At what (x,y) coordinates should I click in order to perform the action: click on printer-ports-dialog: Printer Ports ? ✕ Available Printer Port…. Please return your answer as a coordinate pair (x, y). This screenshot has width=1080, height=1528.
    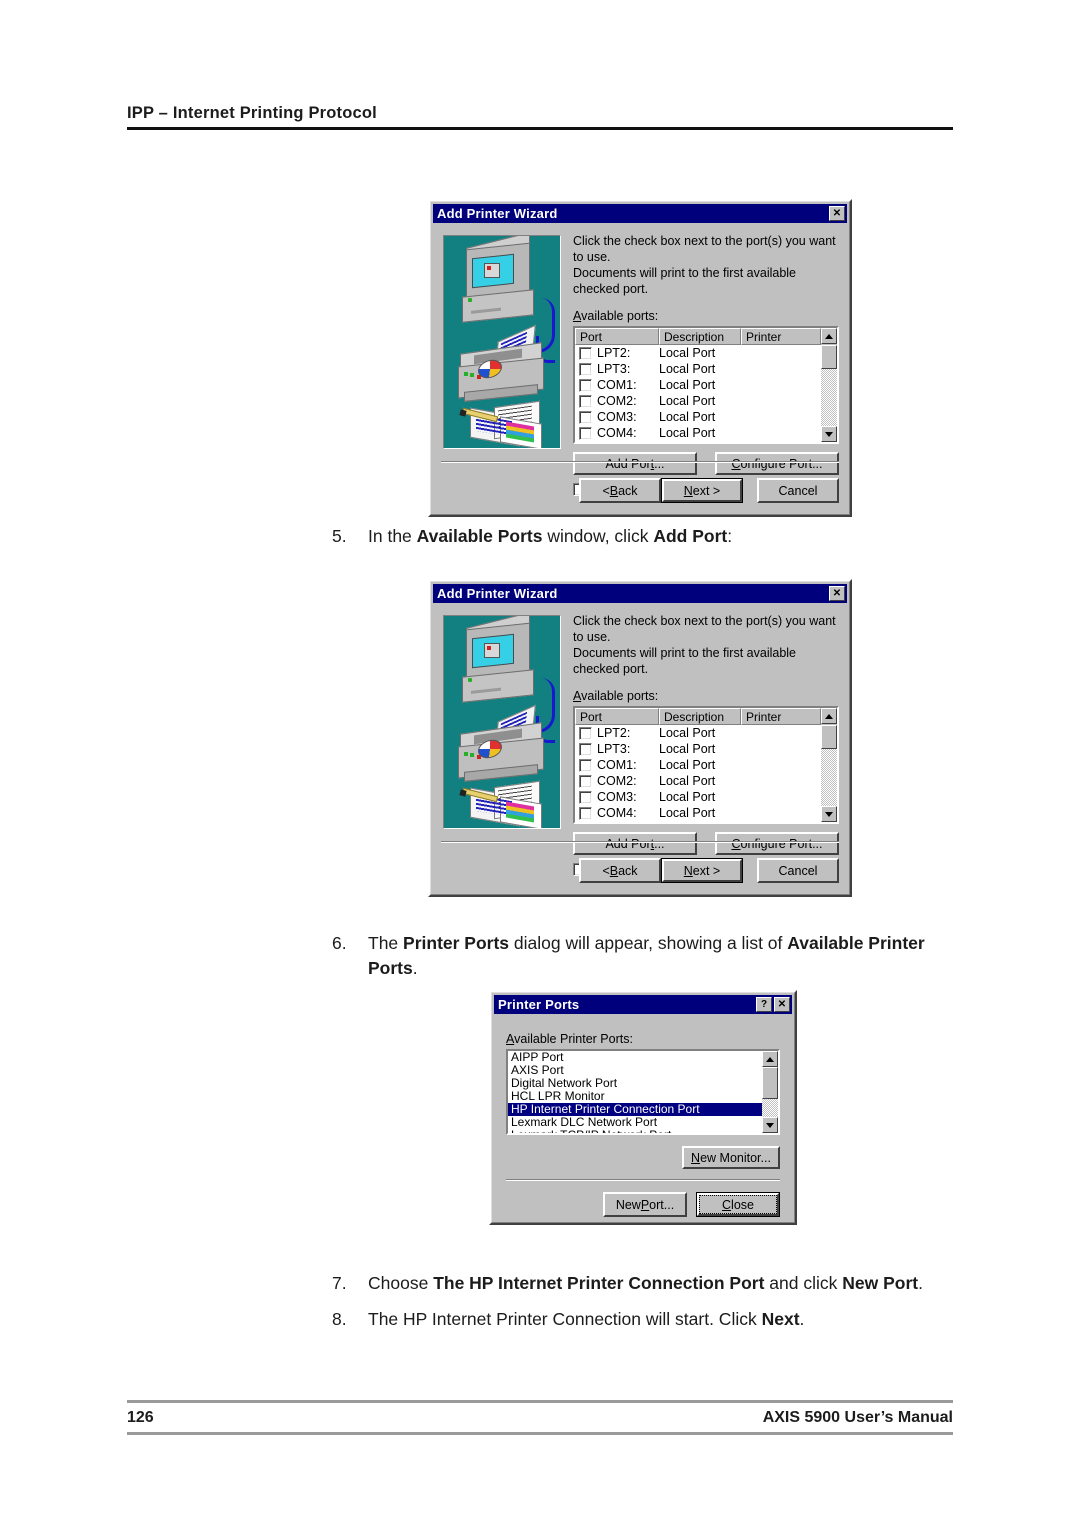
    Looking at the image, I should click on (643, 1107).